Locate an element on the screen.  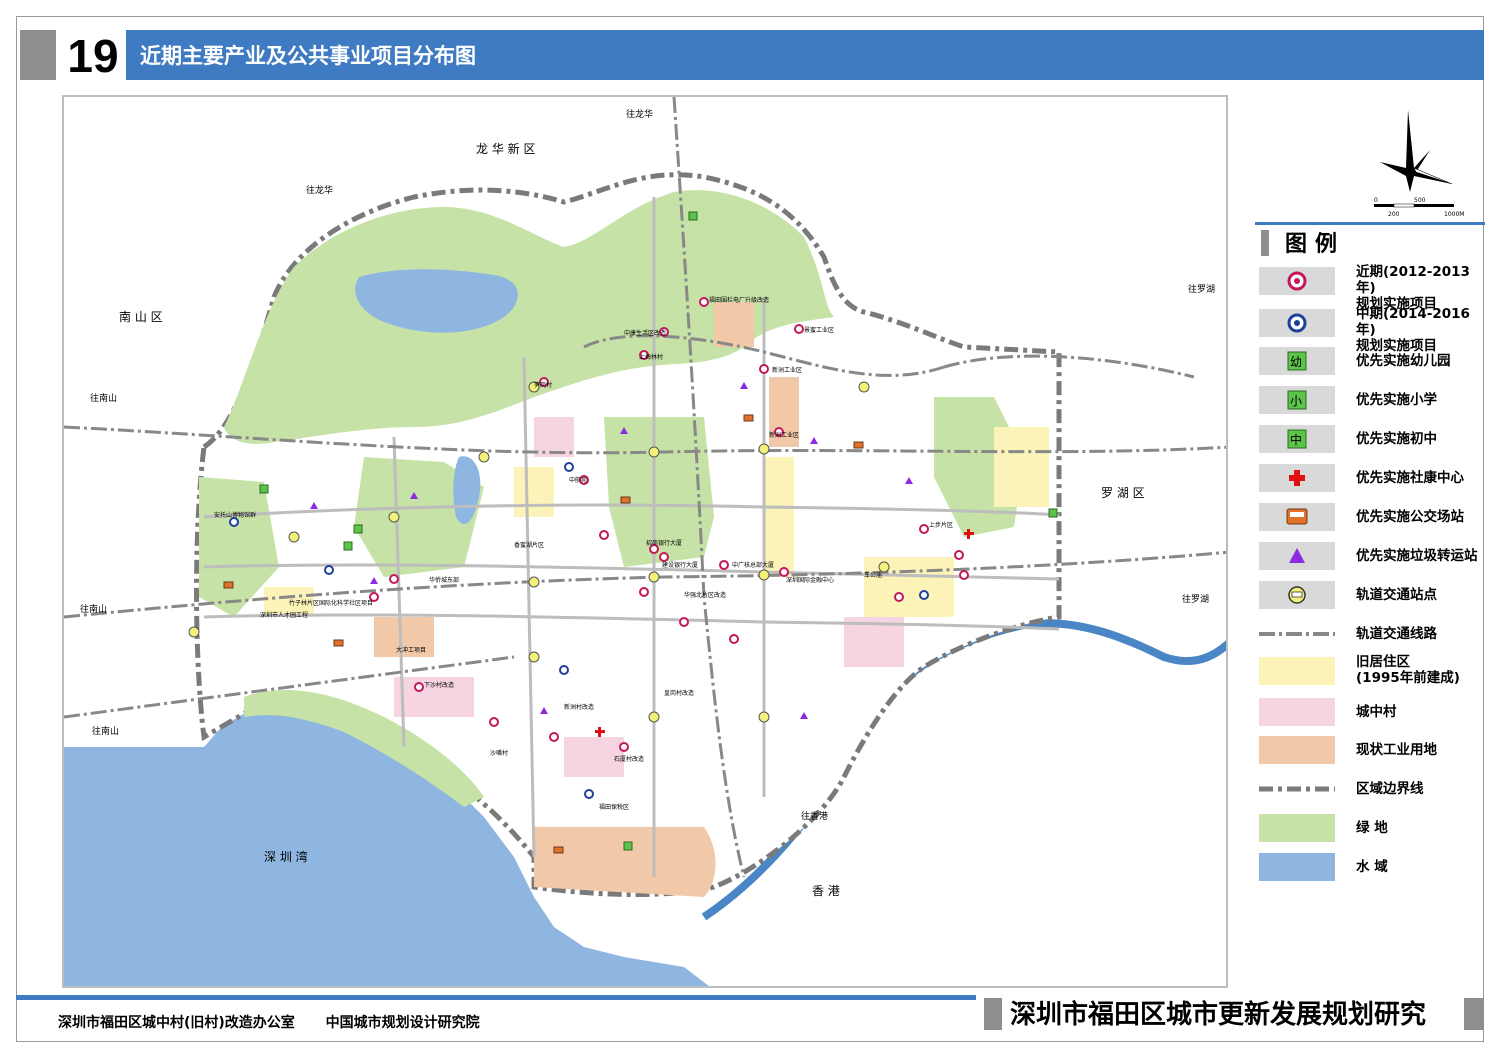
legend-label: 区域边界线 is located at coordinates (1390, 789).